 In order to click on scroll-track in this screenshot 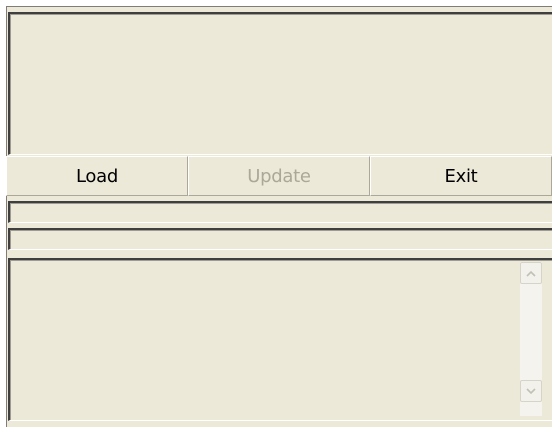, I will do `click(531, 332)`.